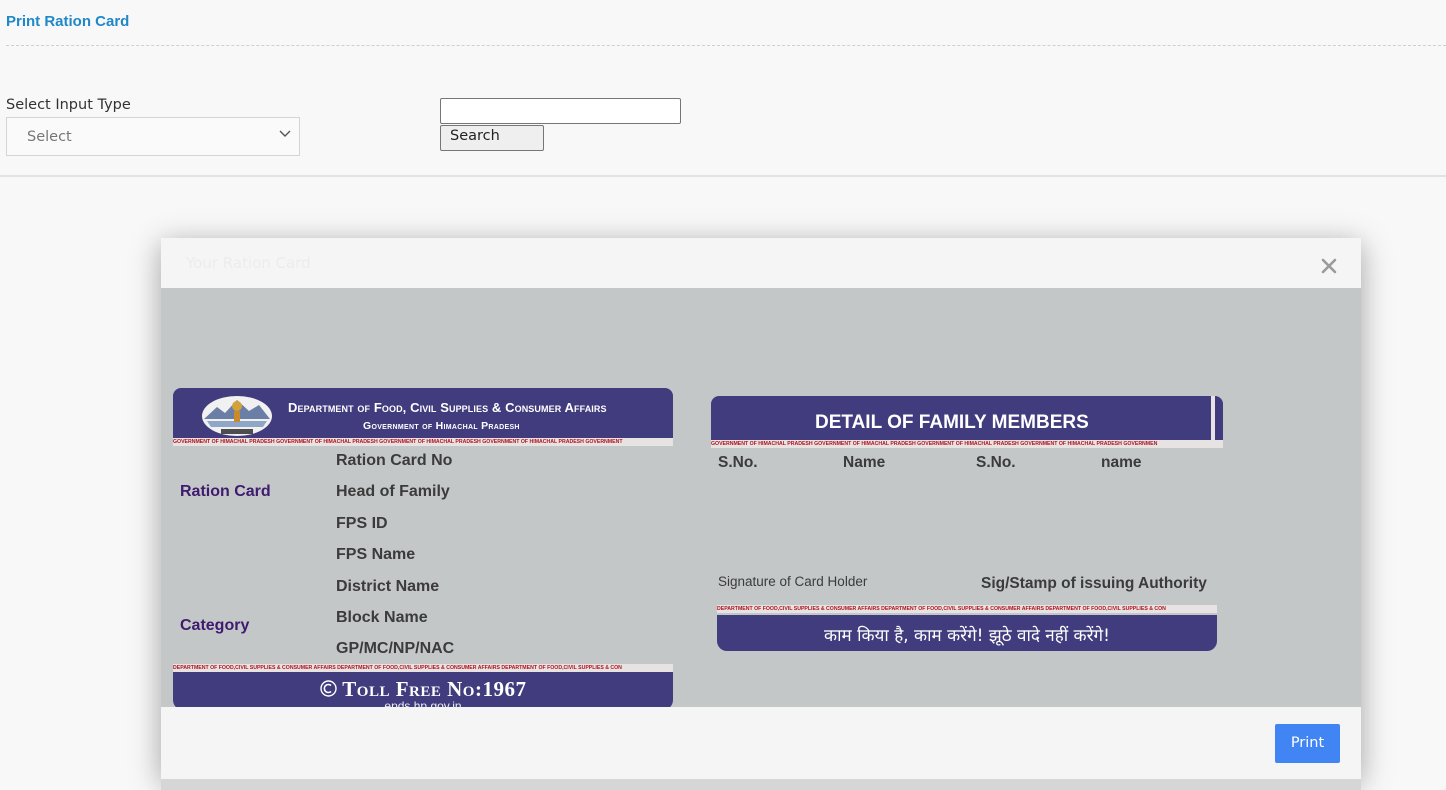 The height and width of the screenshot is (790, 1446). What do you see at coordinates (1213, 418) in the screenshot?
I see `header-accent` at bounding box center [1213, 418].